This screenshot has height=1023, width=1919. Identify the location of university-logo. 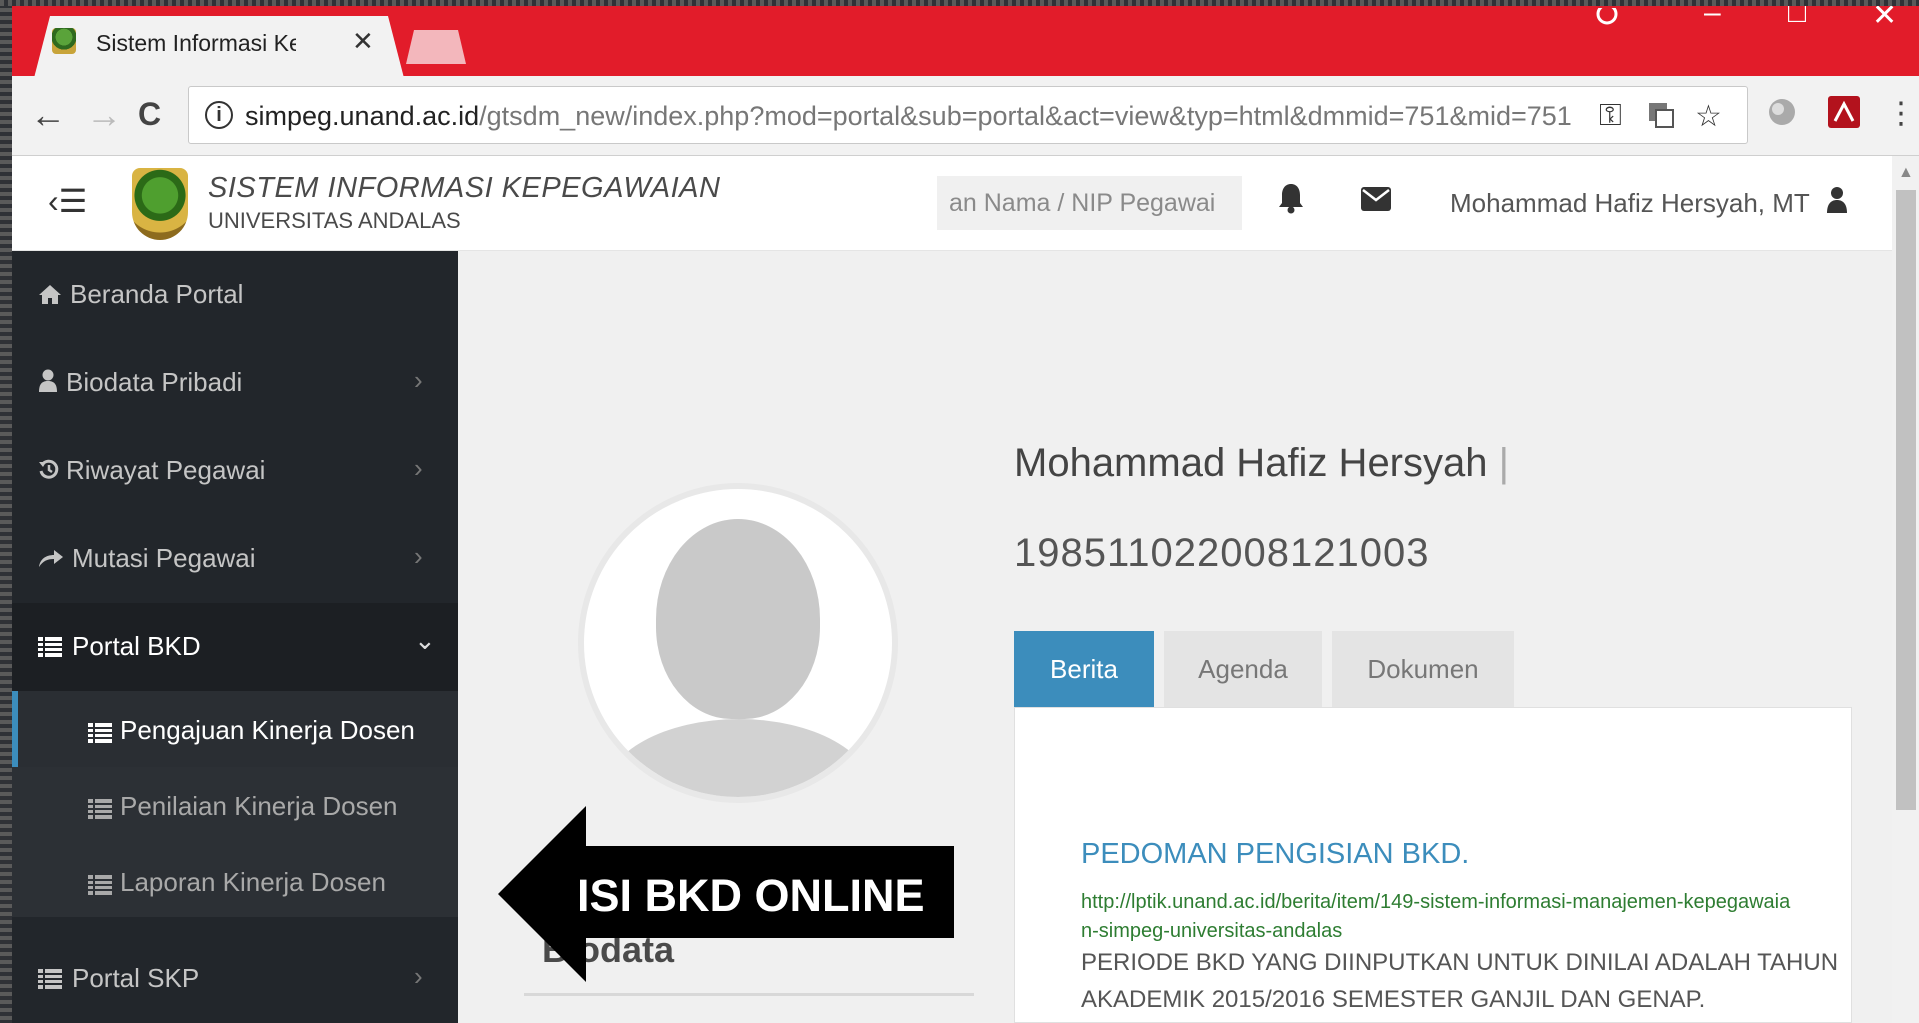
(160, 204).